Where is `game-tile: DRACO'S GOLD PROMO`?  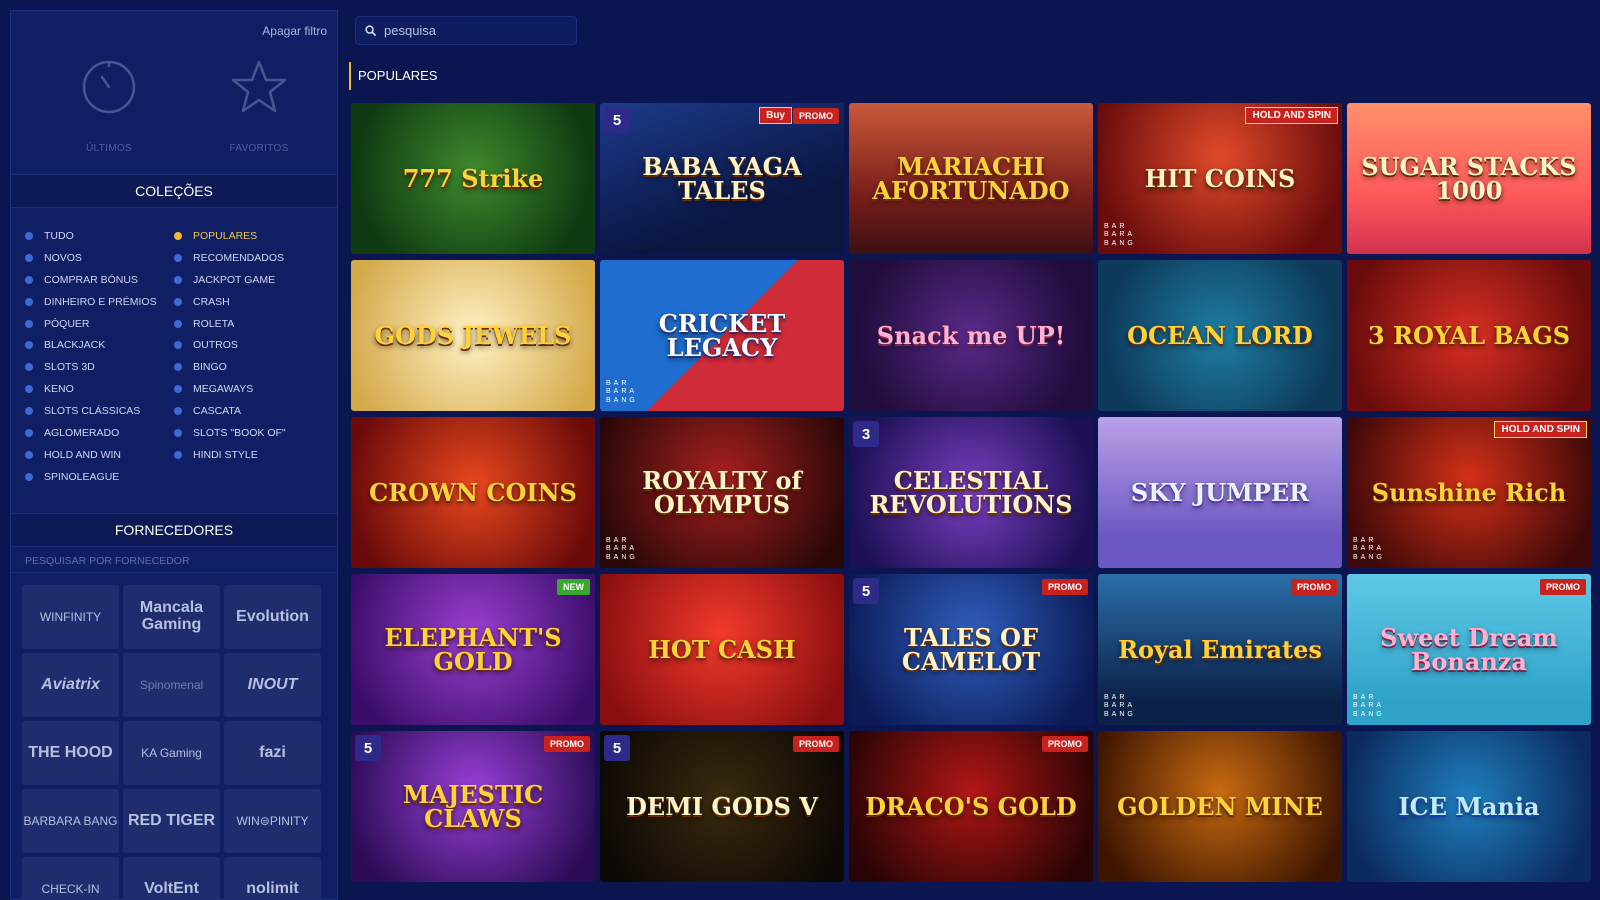
game-tile: DRACO'S GOLD PROMO is located at coordinates (971, 806).